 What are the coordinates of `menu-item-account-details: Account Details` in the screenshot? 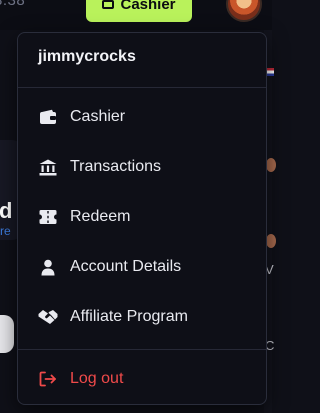 It's located at (142, 267).